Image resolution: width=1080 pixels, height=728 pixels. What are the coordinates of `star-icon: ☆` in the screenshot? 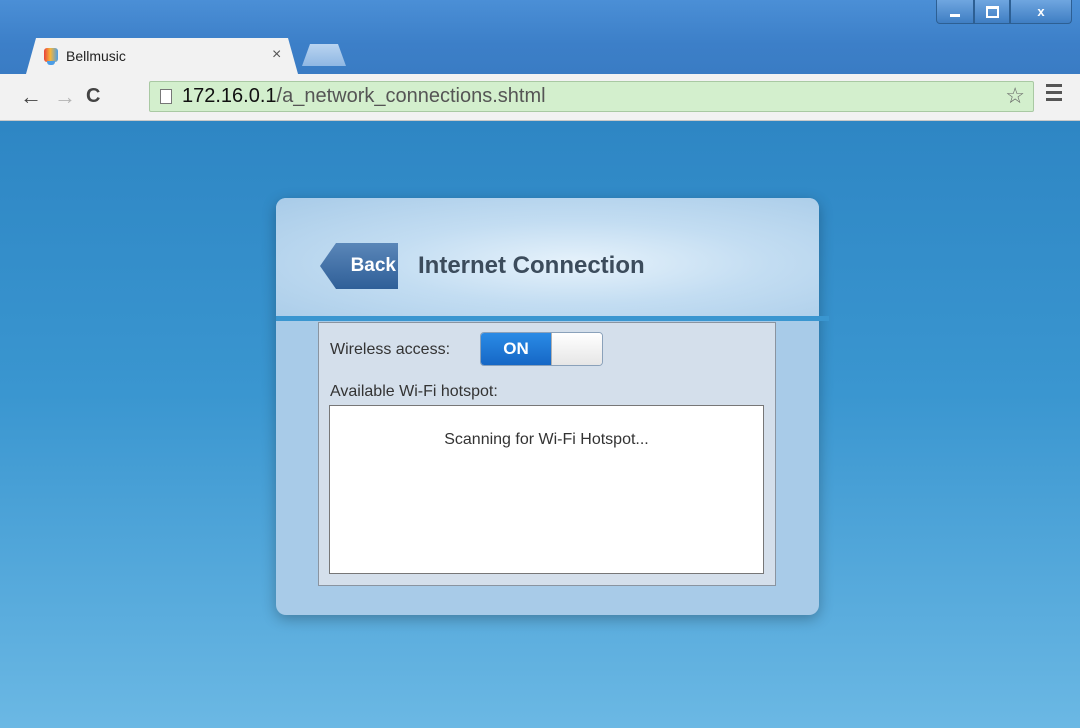 It's located at (1015, 96).